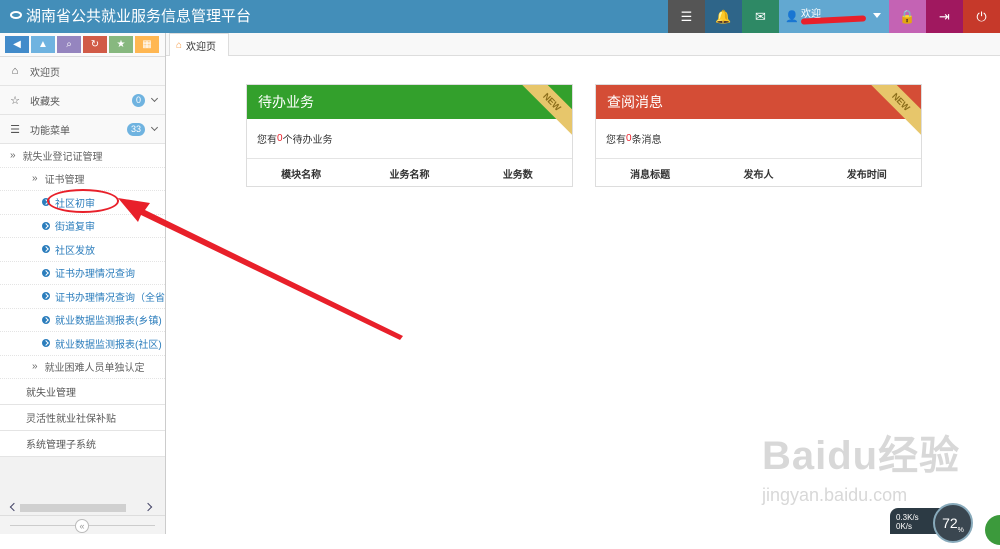 This screenshot has width=1000, height=549. Describe the element at coordinates (835, 495) in the screenshot. I see `watermark-url: jingyan.baidu.com` at that location.